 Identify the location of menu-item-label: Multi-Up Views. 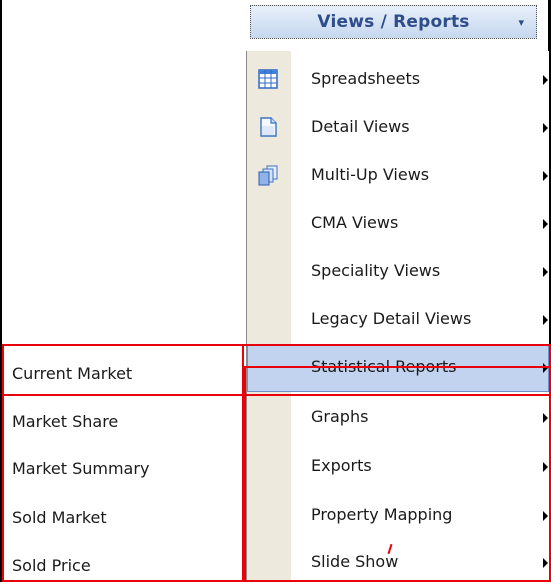
(370, 174).